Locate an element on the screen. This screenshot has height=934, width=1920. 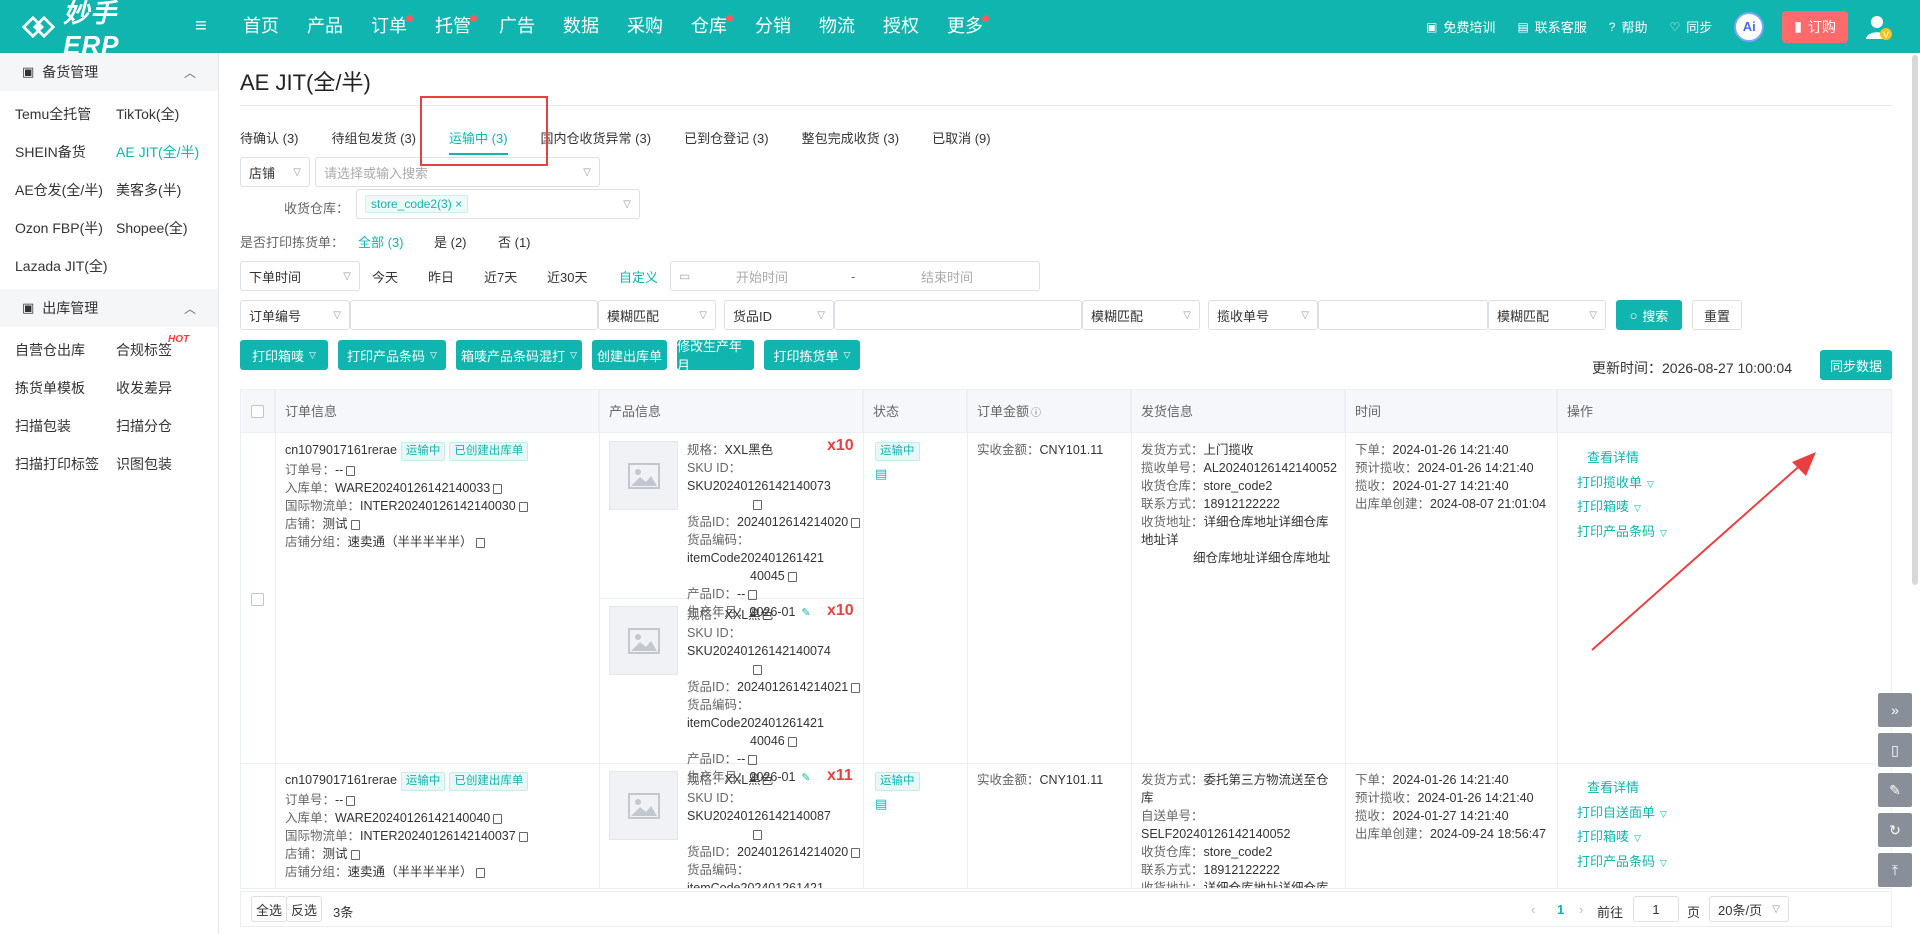
page-scrollbar is located at coordinates (1915, 320).